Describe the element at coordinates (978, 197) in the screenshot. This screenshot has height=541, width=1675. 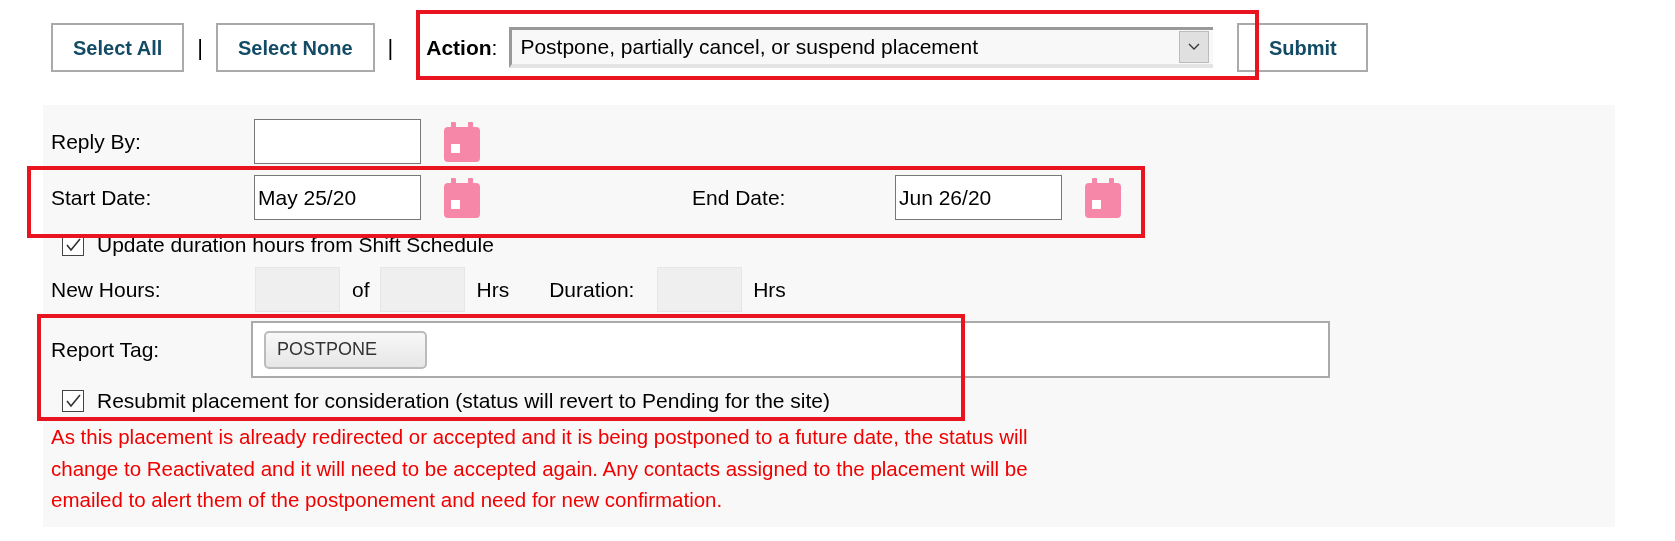
I see `date-field: Jun 26/20` at that location.